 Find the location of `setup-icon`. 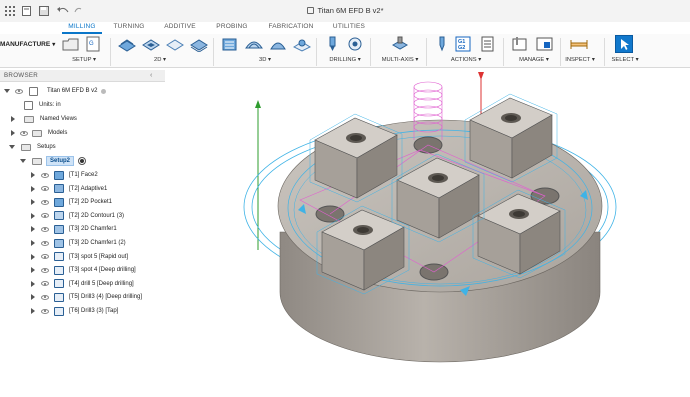

setup-icon is located at coordinates (37, 161).